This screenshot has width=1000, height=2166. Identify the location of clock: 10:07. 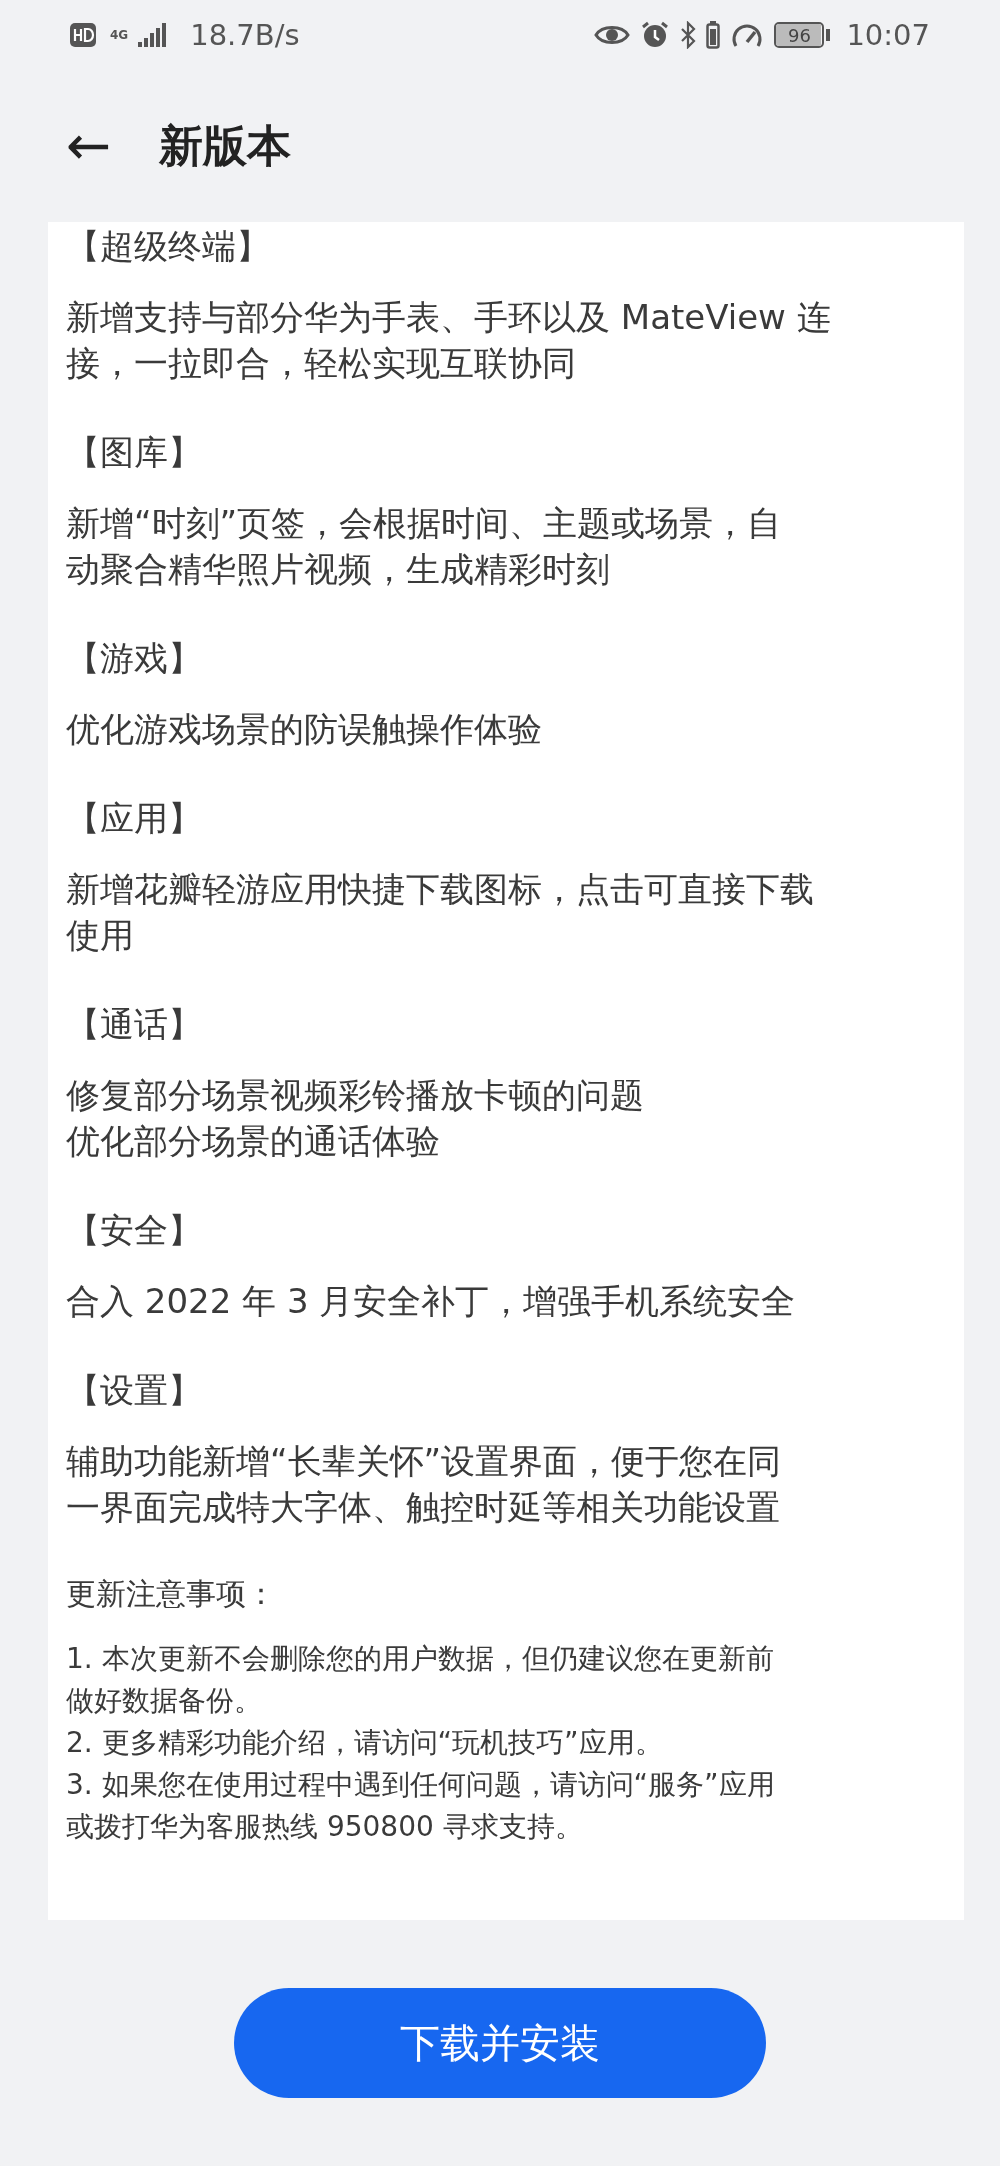
(888, 35).